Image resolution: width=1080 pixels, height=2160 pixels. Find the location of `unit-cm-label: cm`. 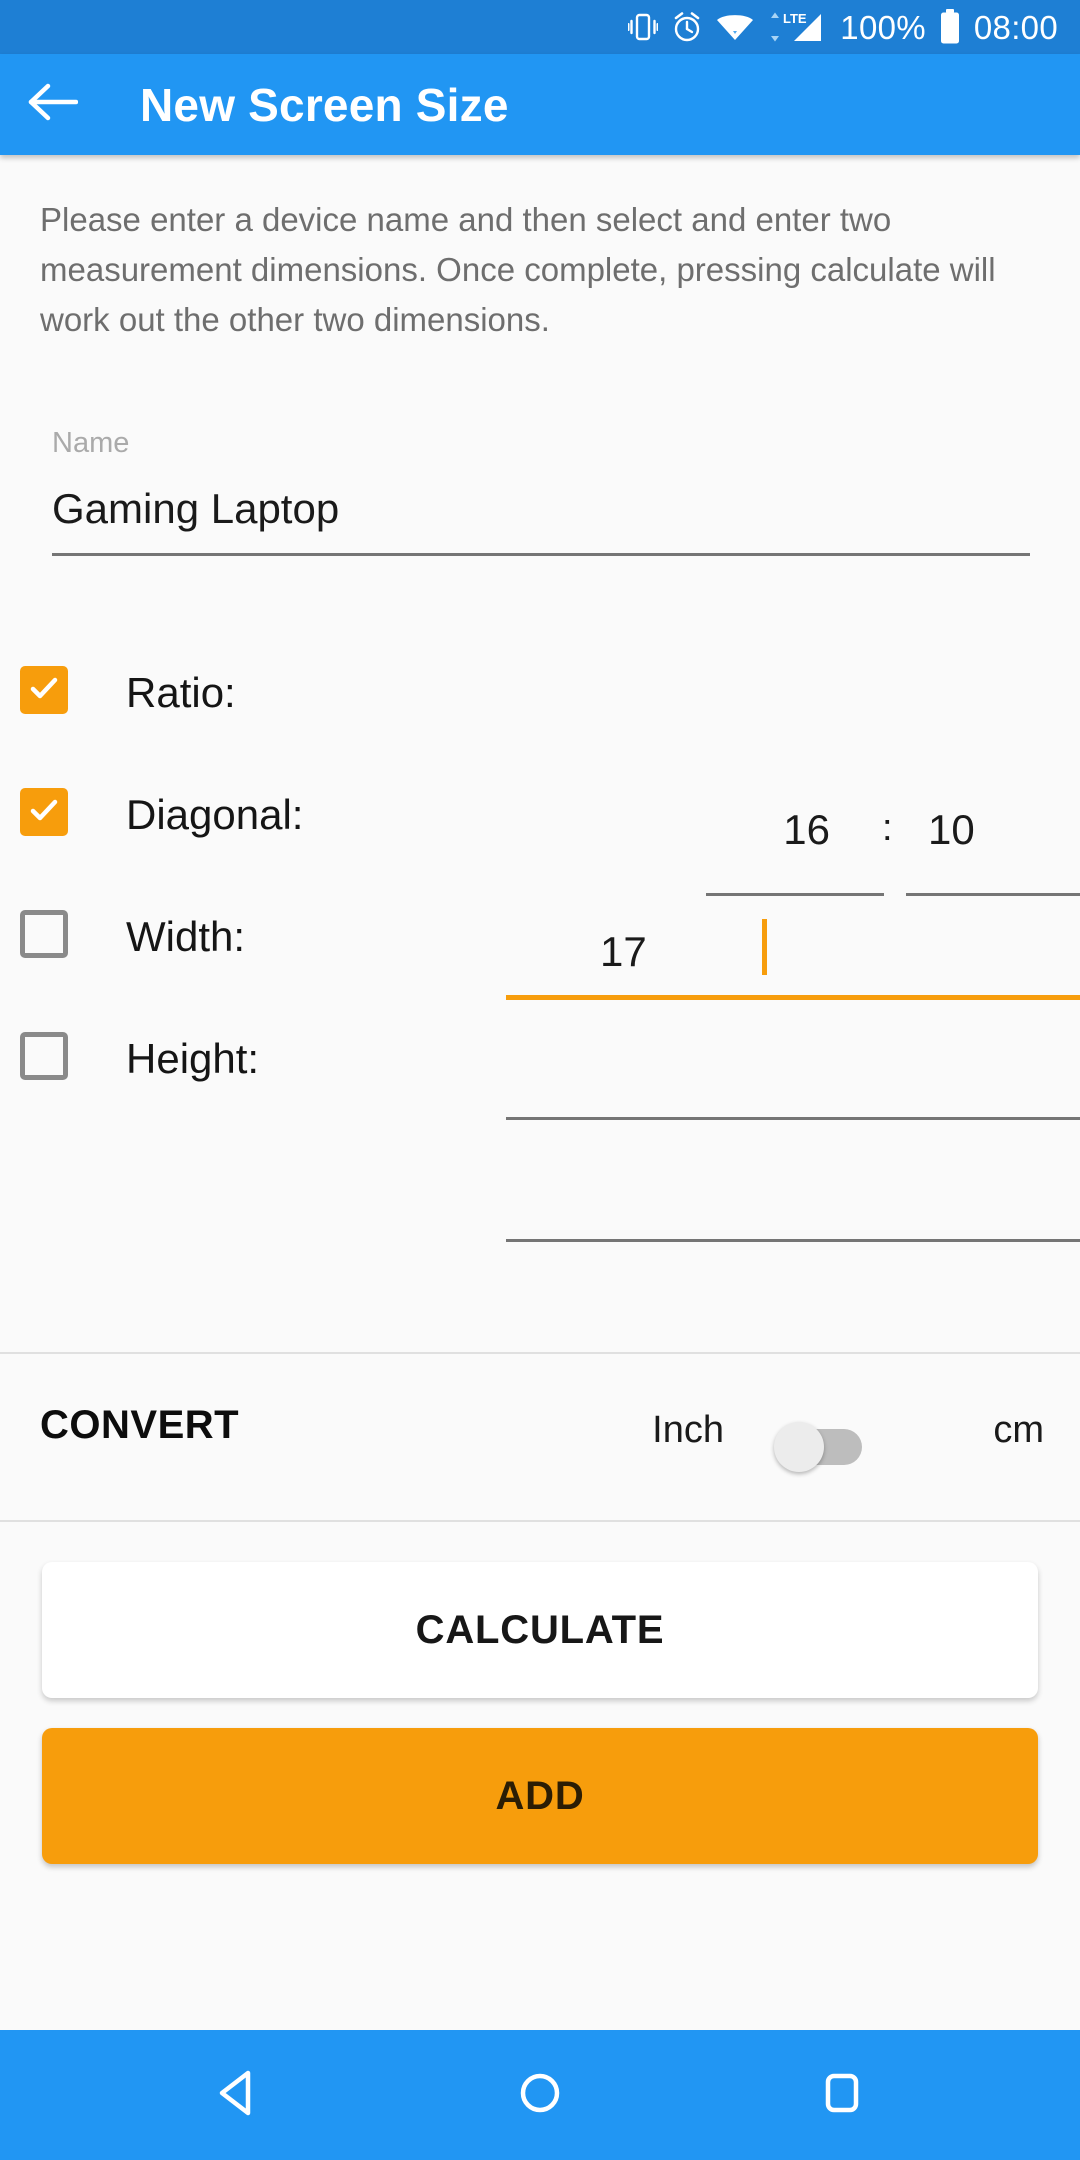

unit-cm-label: cm is located at coordinates (1018, 1430).